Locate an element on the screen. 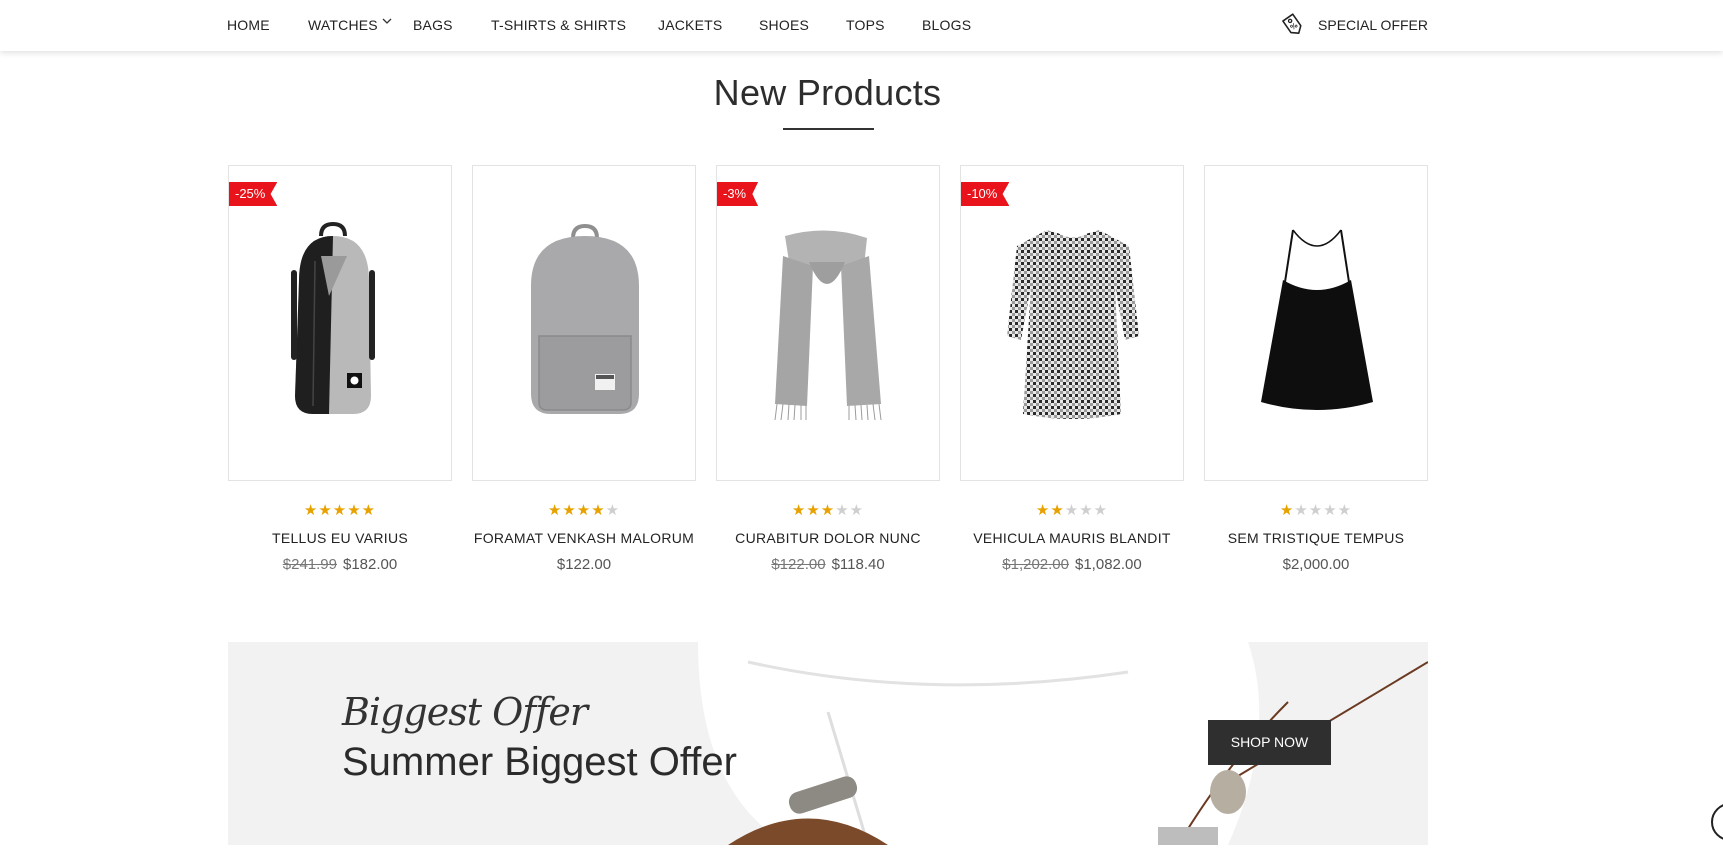  product-card: -3% is located at coordinates (828, 323).